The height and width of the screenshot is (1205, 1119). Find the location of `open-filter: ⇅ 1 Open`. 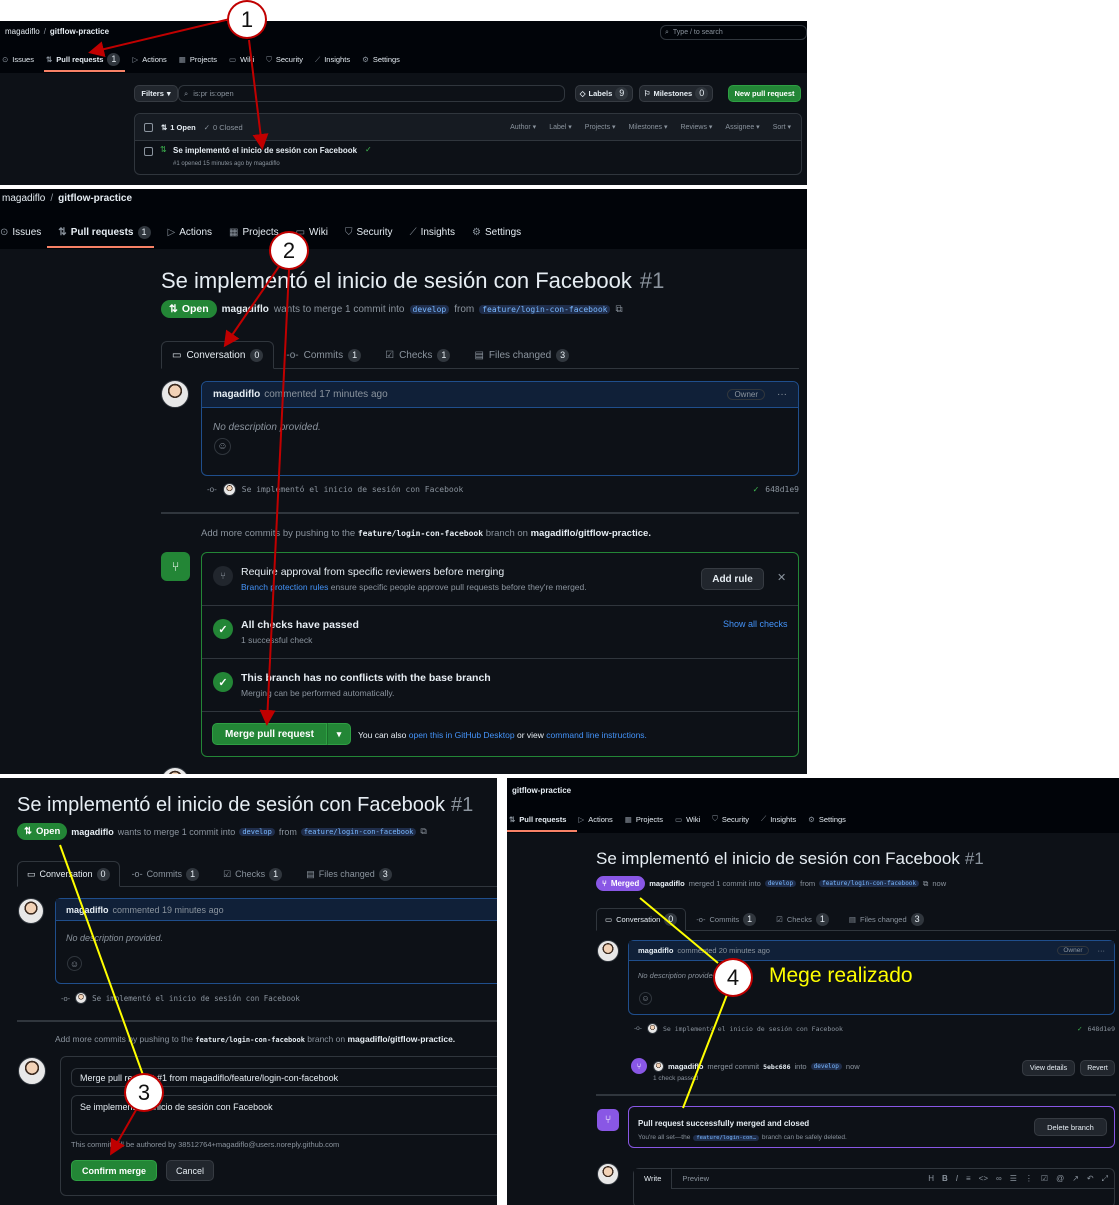

open-filter: ⇅ 1 Open is located at coordinates (178, 127).